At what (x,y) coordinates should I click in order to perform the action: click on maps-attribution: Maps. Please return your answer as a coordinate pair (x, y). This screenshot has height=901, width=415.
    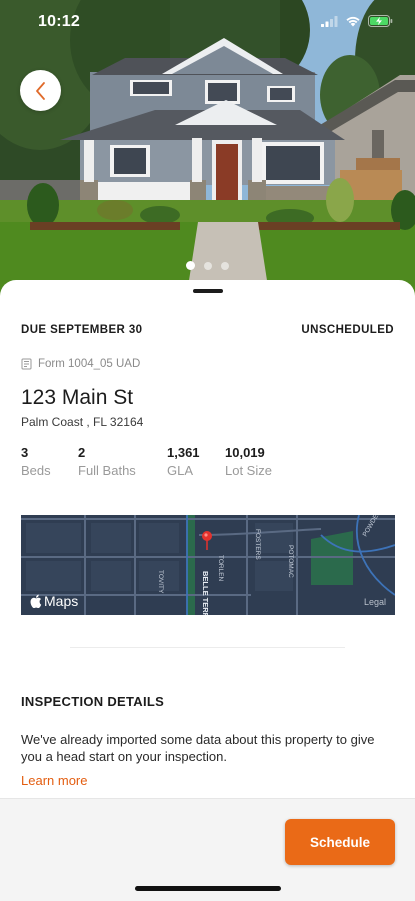
    Looking at the image, I should click on (54, 601).